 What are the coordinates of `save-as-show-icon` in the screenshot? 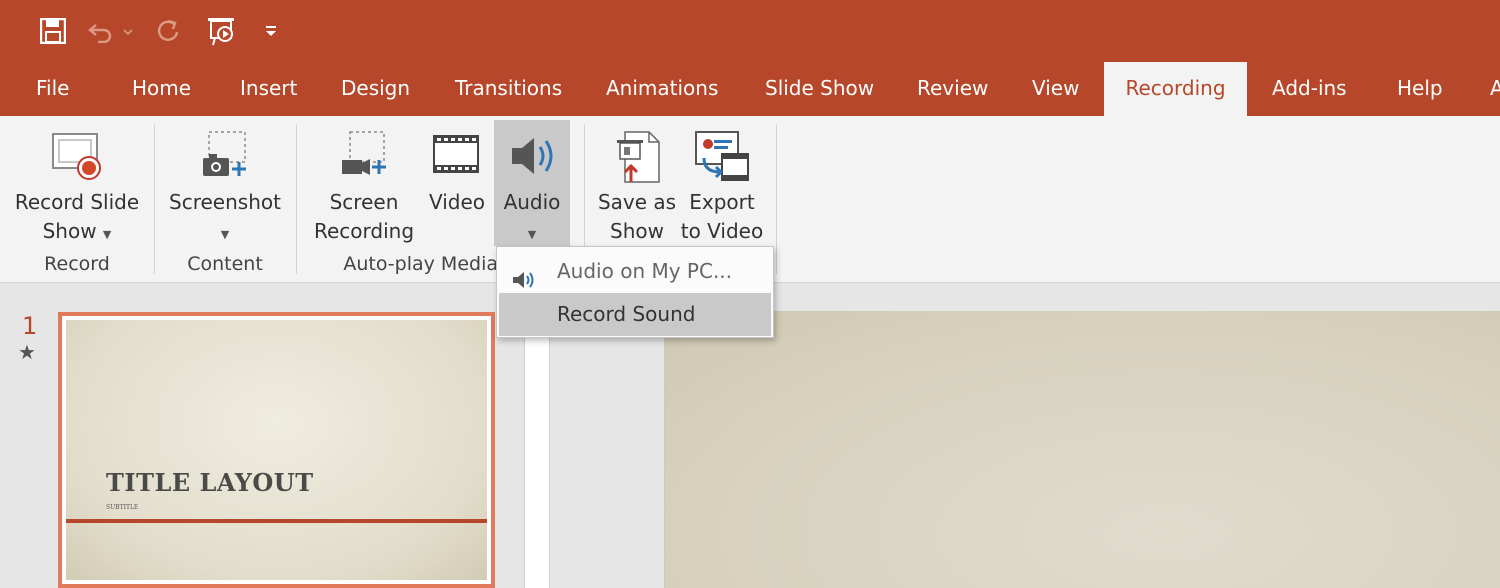 It's located at (638, 157).